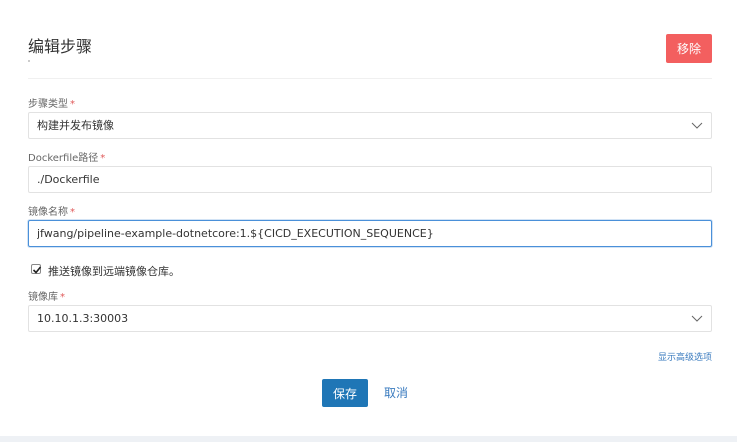 Image resolution: width=737 pixels, height=442 pixels. What do you see at coordinates (685, 356) in the screenshot?
I see `show-advanced-link: 显示高级选项` at bounding box center [685, 356].